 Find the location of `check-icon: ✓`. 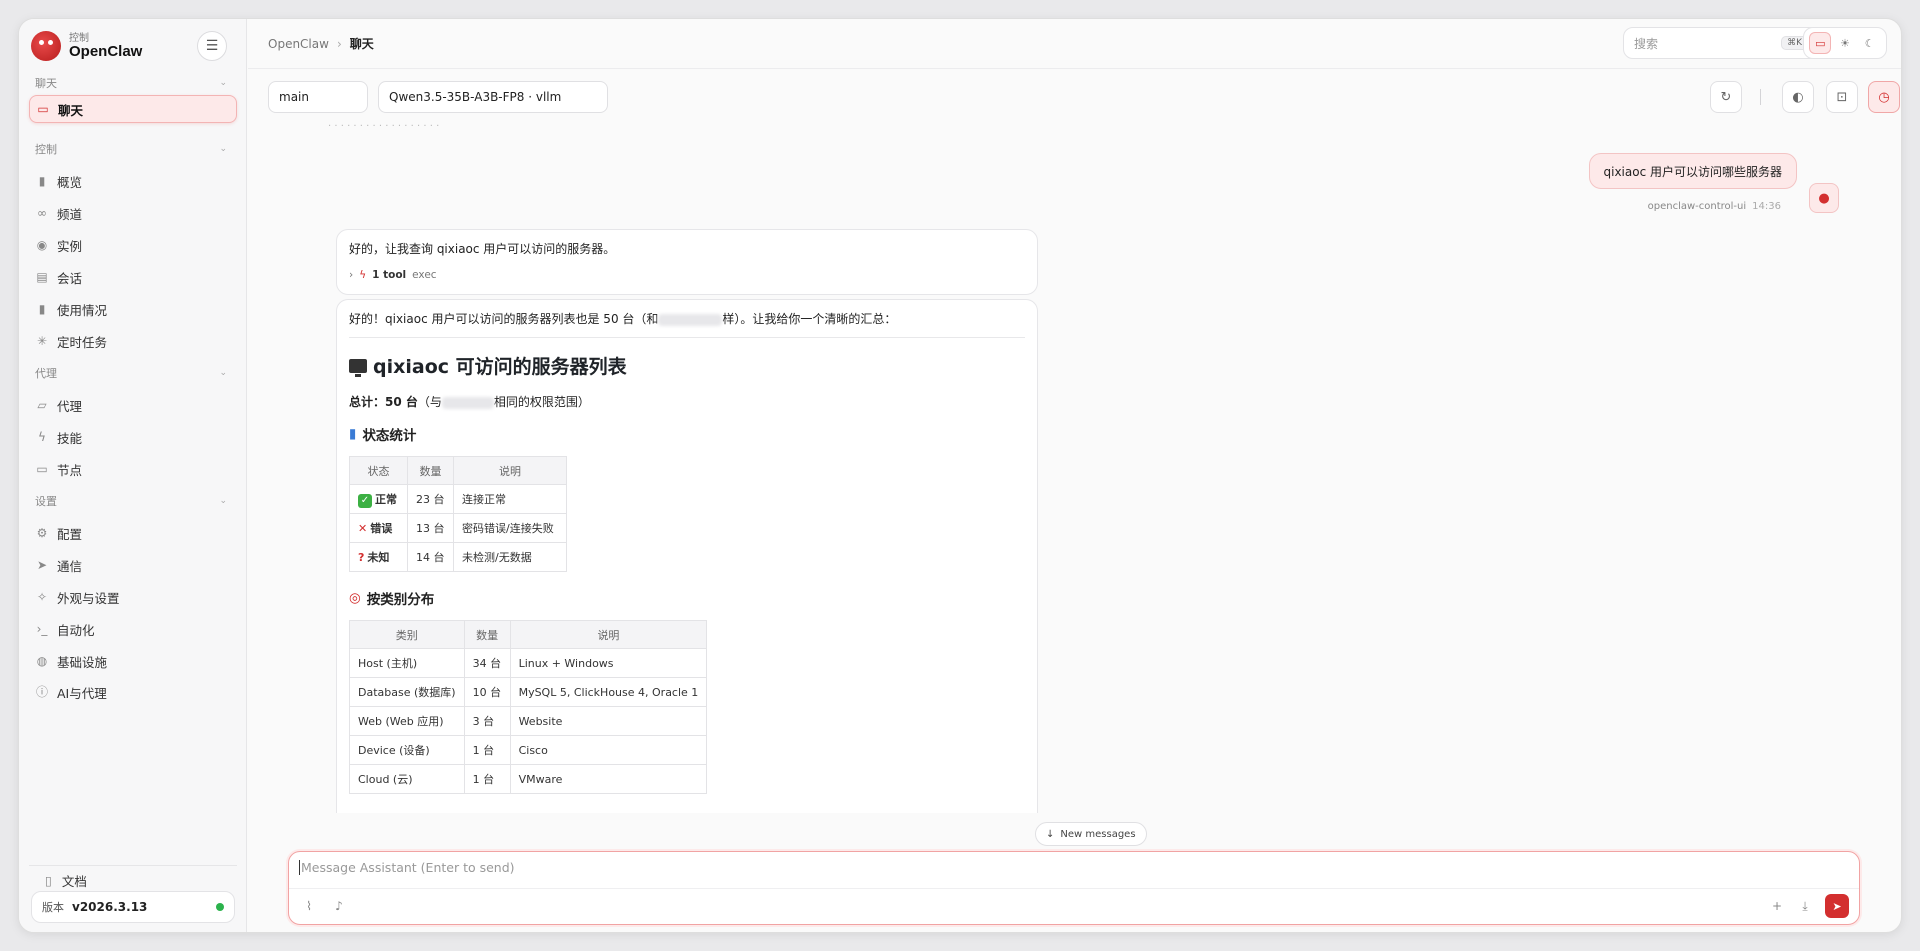

check-icon: ✓ is located at coordinates (365, 500).